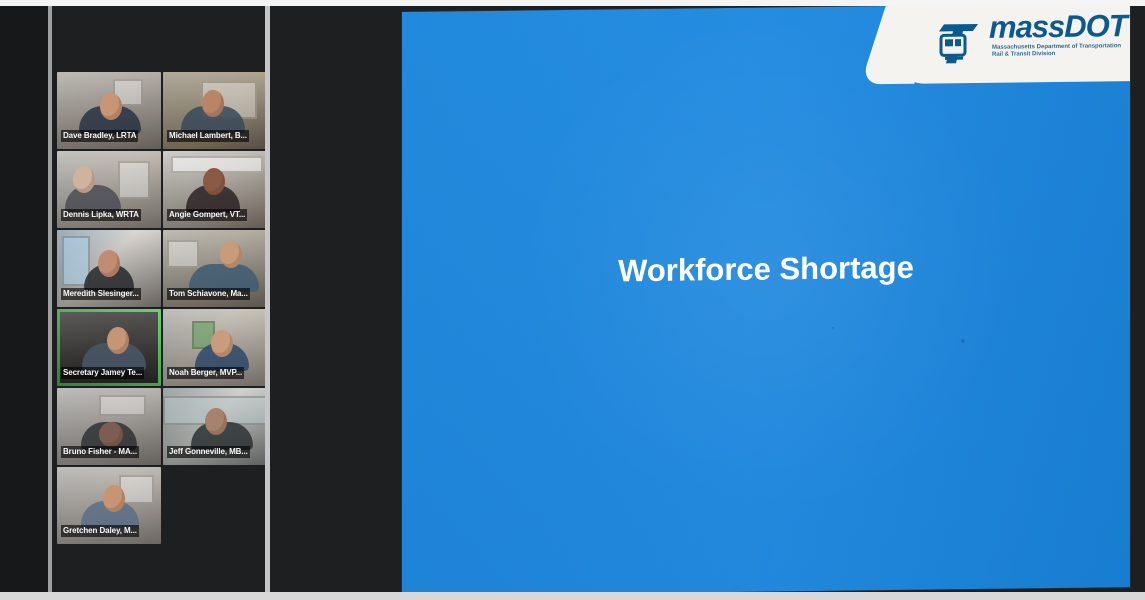  Describe the element at coordinates (134, 180) in the screenshot. I see `background-door` at that location.